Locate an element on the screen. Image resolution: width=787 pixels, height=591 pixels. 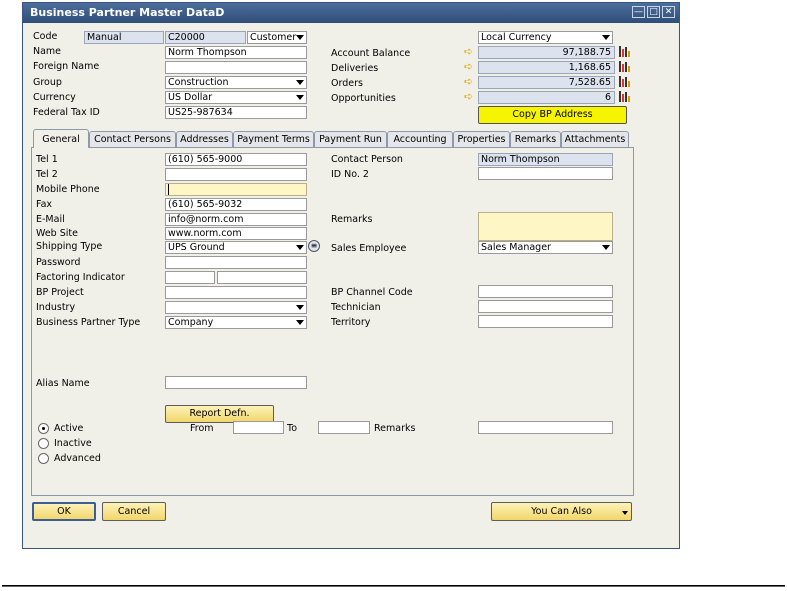
territory-field is located at coordinates (545, 321).